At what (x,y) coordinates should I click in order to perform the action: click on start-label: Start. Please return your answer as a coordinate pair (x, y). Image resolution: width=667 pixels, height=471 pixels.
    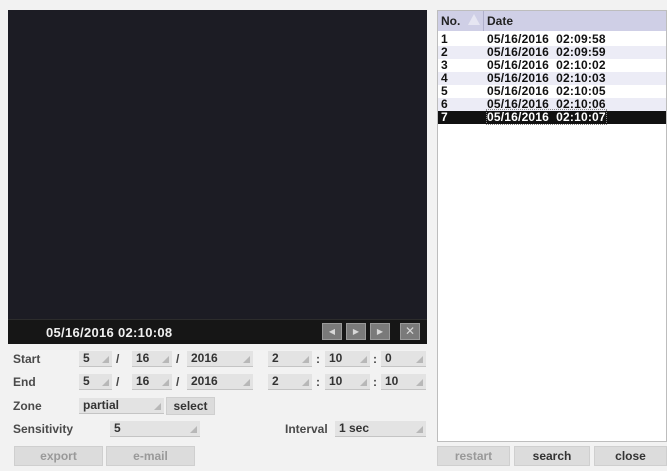
    Looking at the image, I should click on (27, 359).